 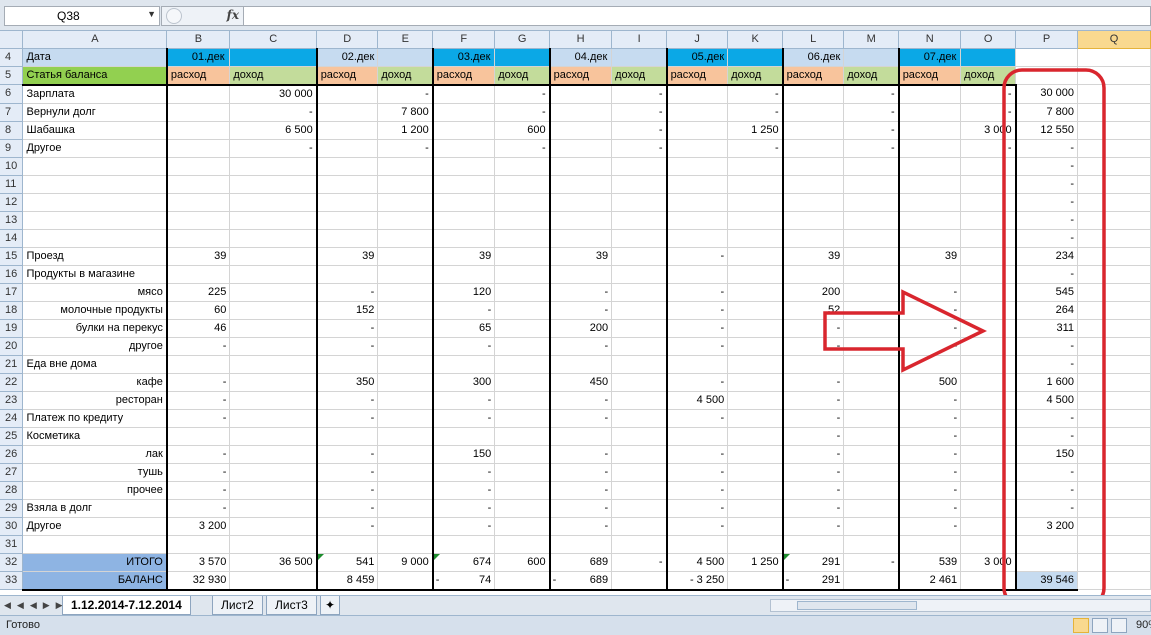 What do you see at coordinates (1046, 256) in the screenshot?
I see `cell-p15: 234` at bounding box center [1046, 256].